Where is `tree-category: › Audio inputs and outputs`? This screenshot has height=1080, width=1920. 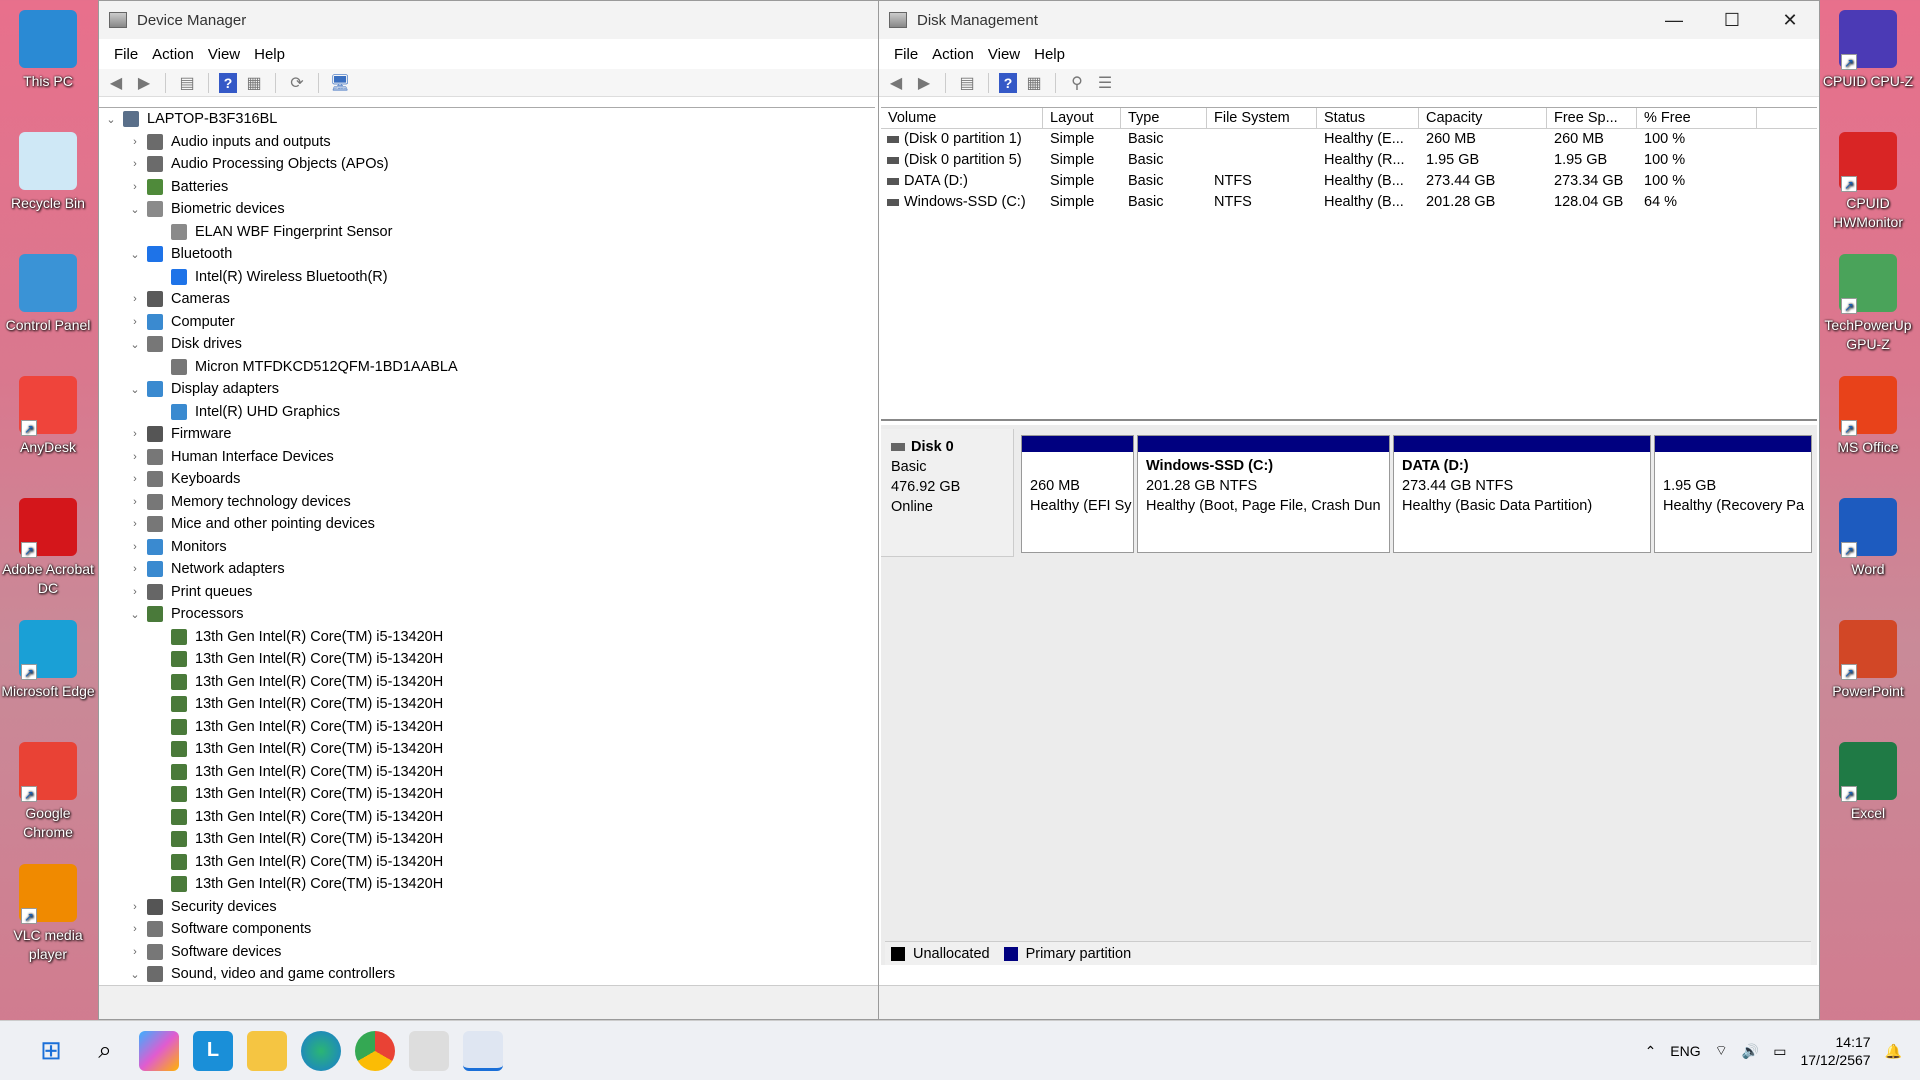 tree-category: › Audio inputs and outputs is located at coordinates (487, 142).